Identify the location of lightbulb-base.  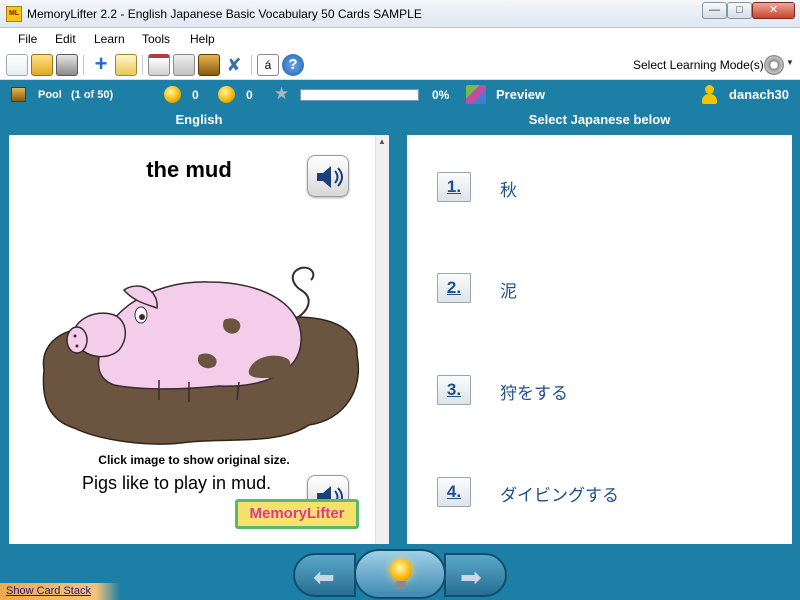
(401, 585).